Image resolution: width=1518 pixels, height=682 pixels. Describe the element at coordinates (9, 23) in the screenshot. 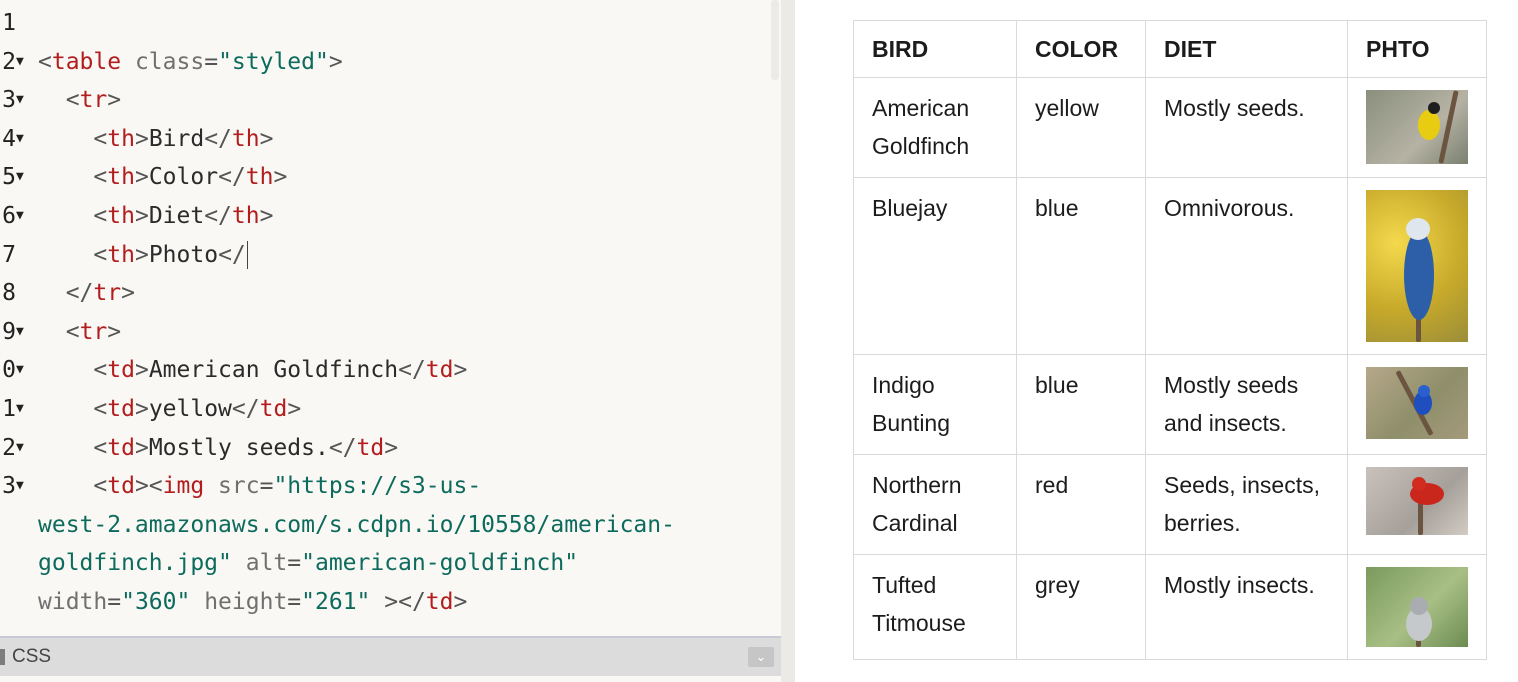

I see `line-number: 1` at that location.